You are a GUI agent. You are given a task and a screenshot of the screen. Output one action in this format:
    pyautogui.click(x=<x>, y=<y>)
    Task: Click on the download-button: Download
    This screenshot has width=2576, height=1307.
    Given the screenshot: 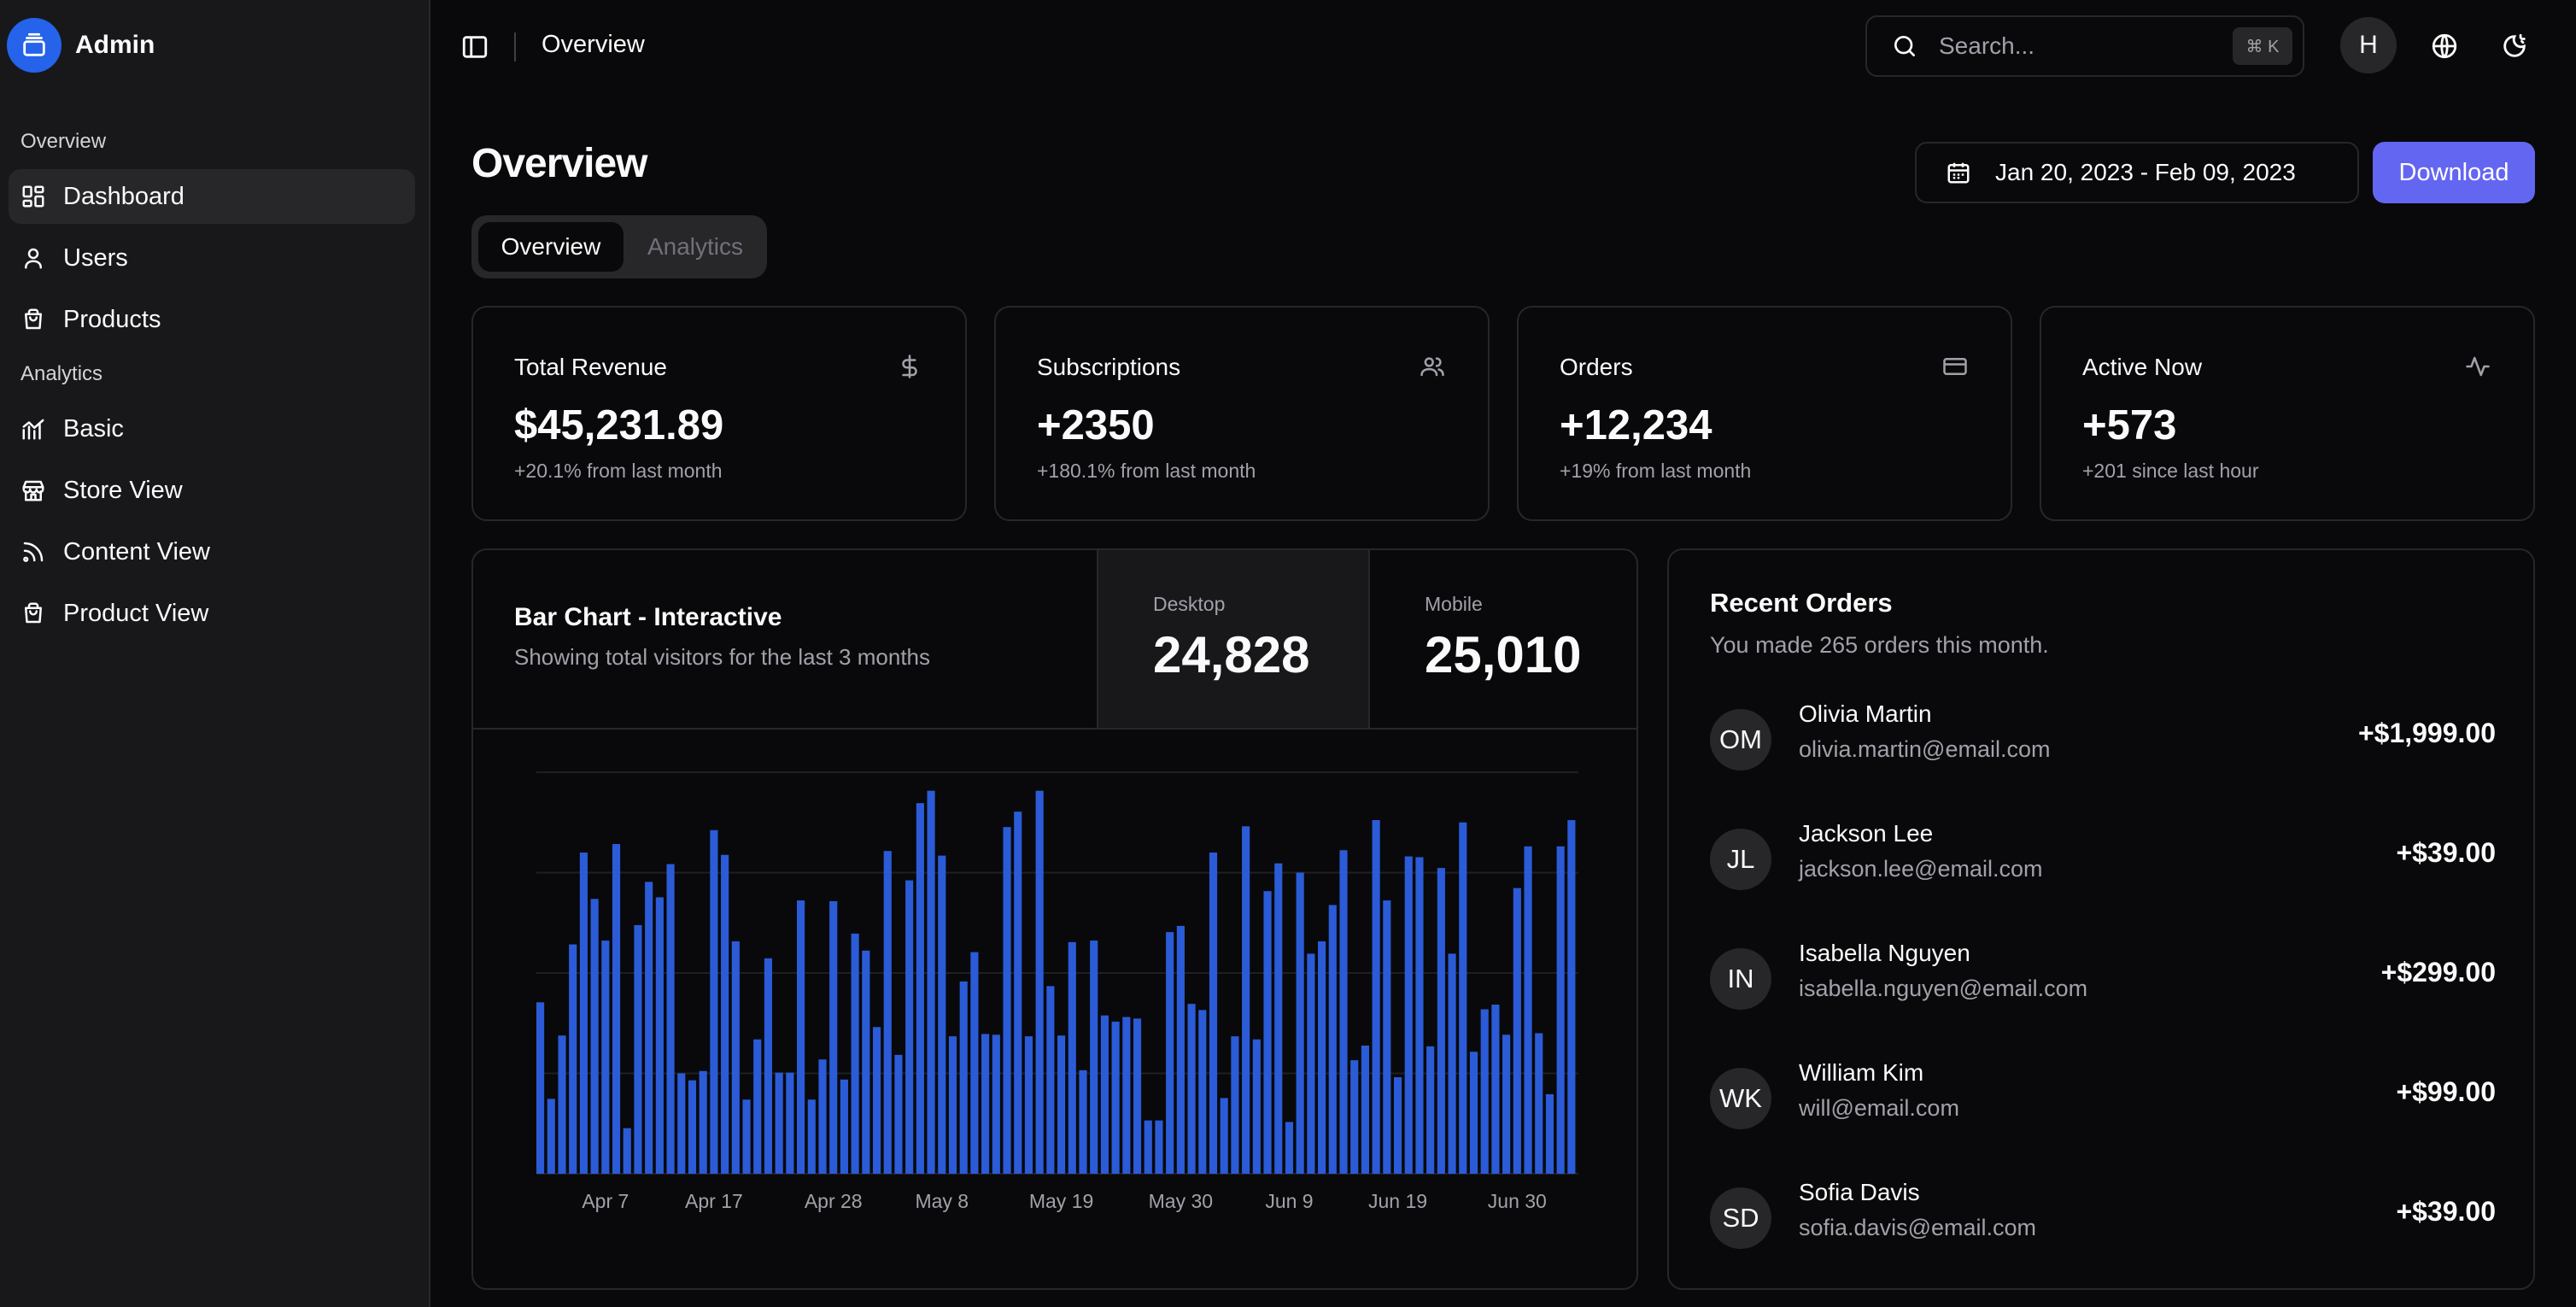 What is the action you would take?
    pyautogui.click(x=2454, y=172)
    